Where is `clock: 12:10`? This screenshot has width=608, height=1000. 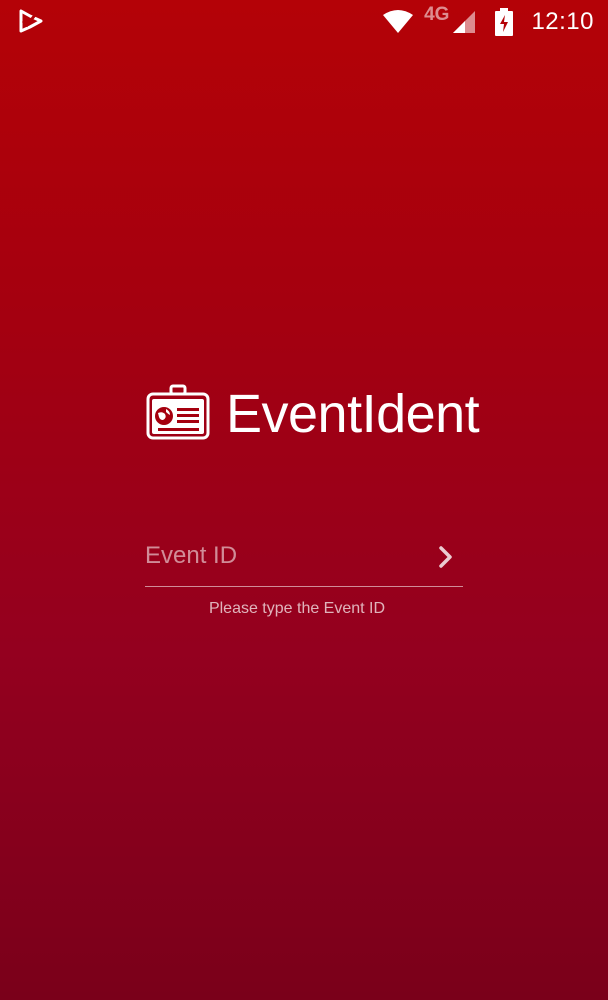 clock: 12:10 is located at coordinates (562, 21).